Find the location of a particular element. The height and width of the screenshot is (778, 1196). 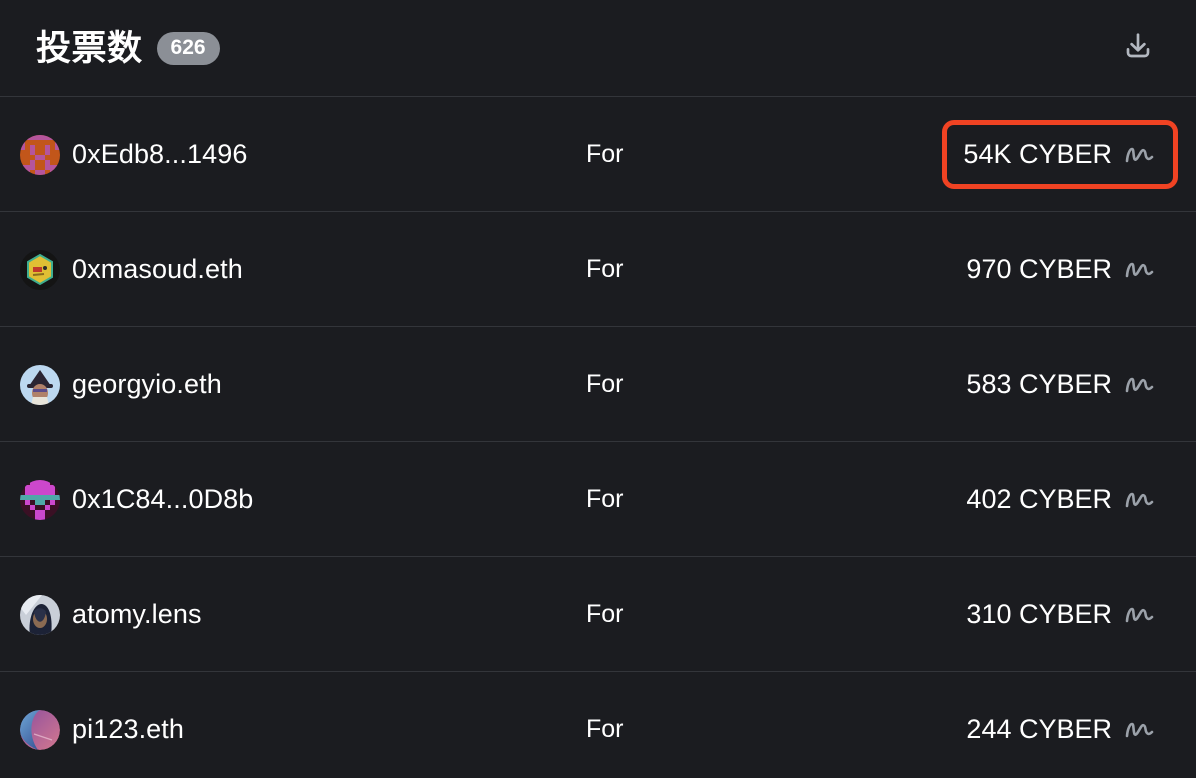

table-row: atomy.lens For 310 CYBER is located at coordinates (598, 614).